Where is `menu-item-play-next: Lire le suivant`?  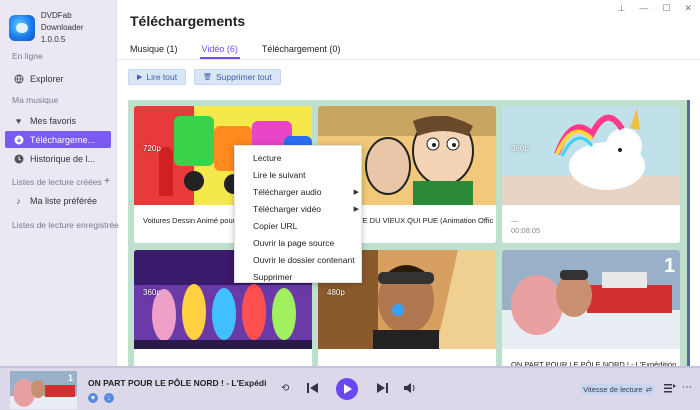 menu-item-play-next: Lire le suivant is located at coordinates (298, 175).